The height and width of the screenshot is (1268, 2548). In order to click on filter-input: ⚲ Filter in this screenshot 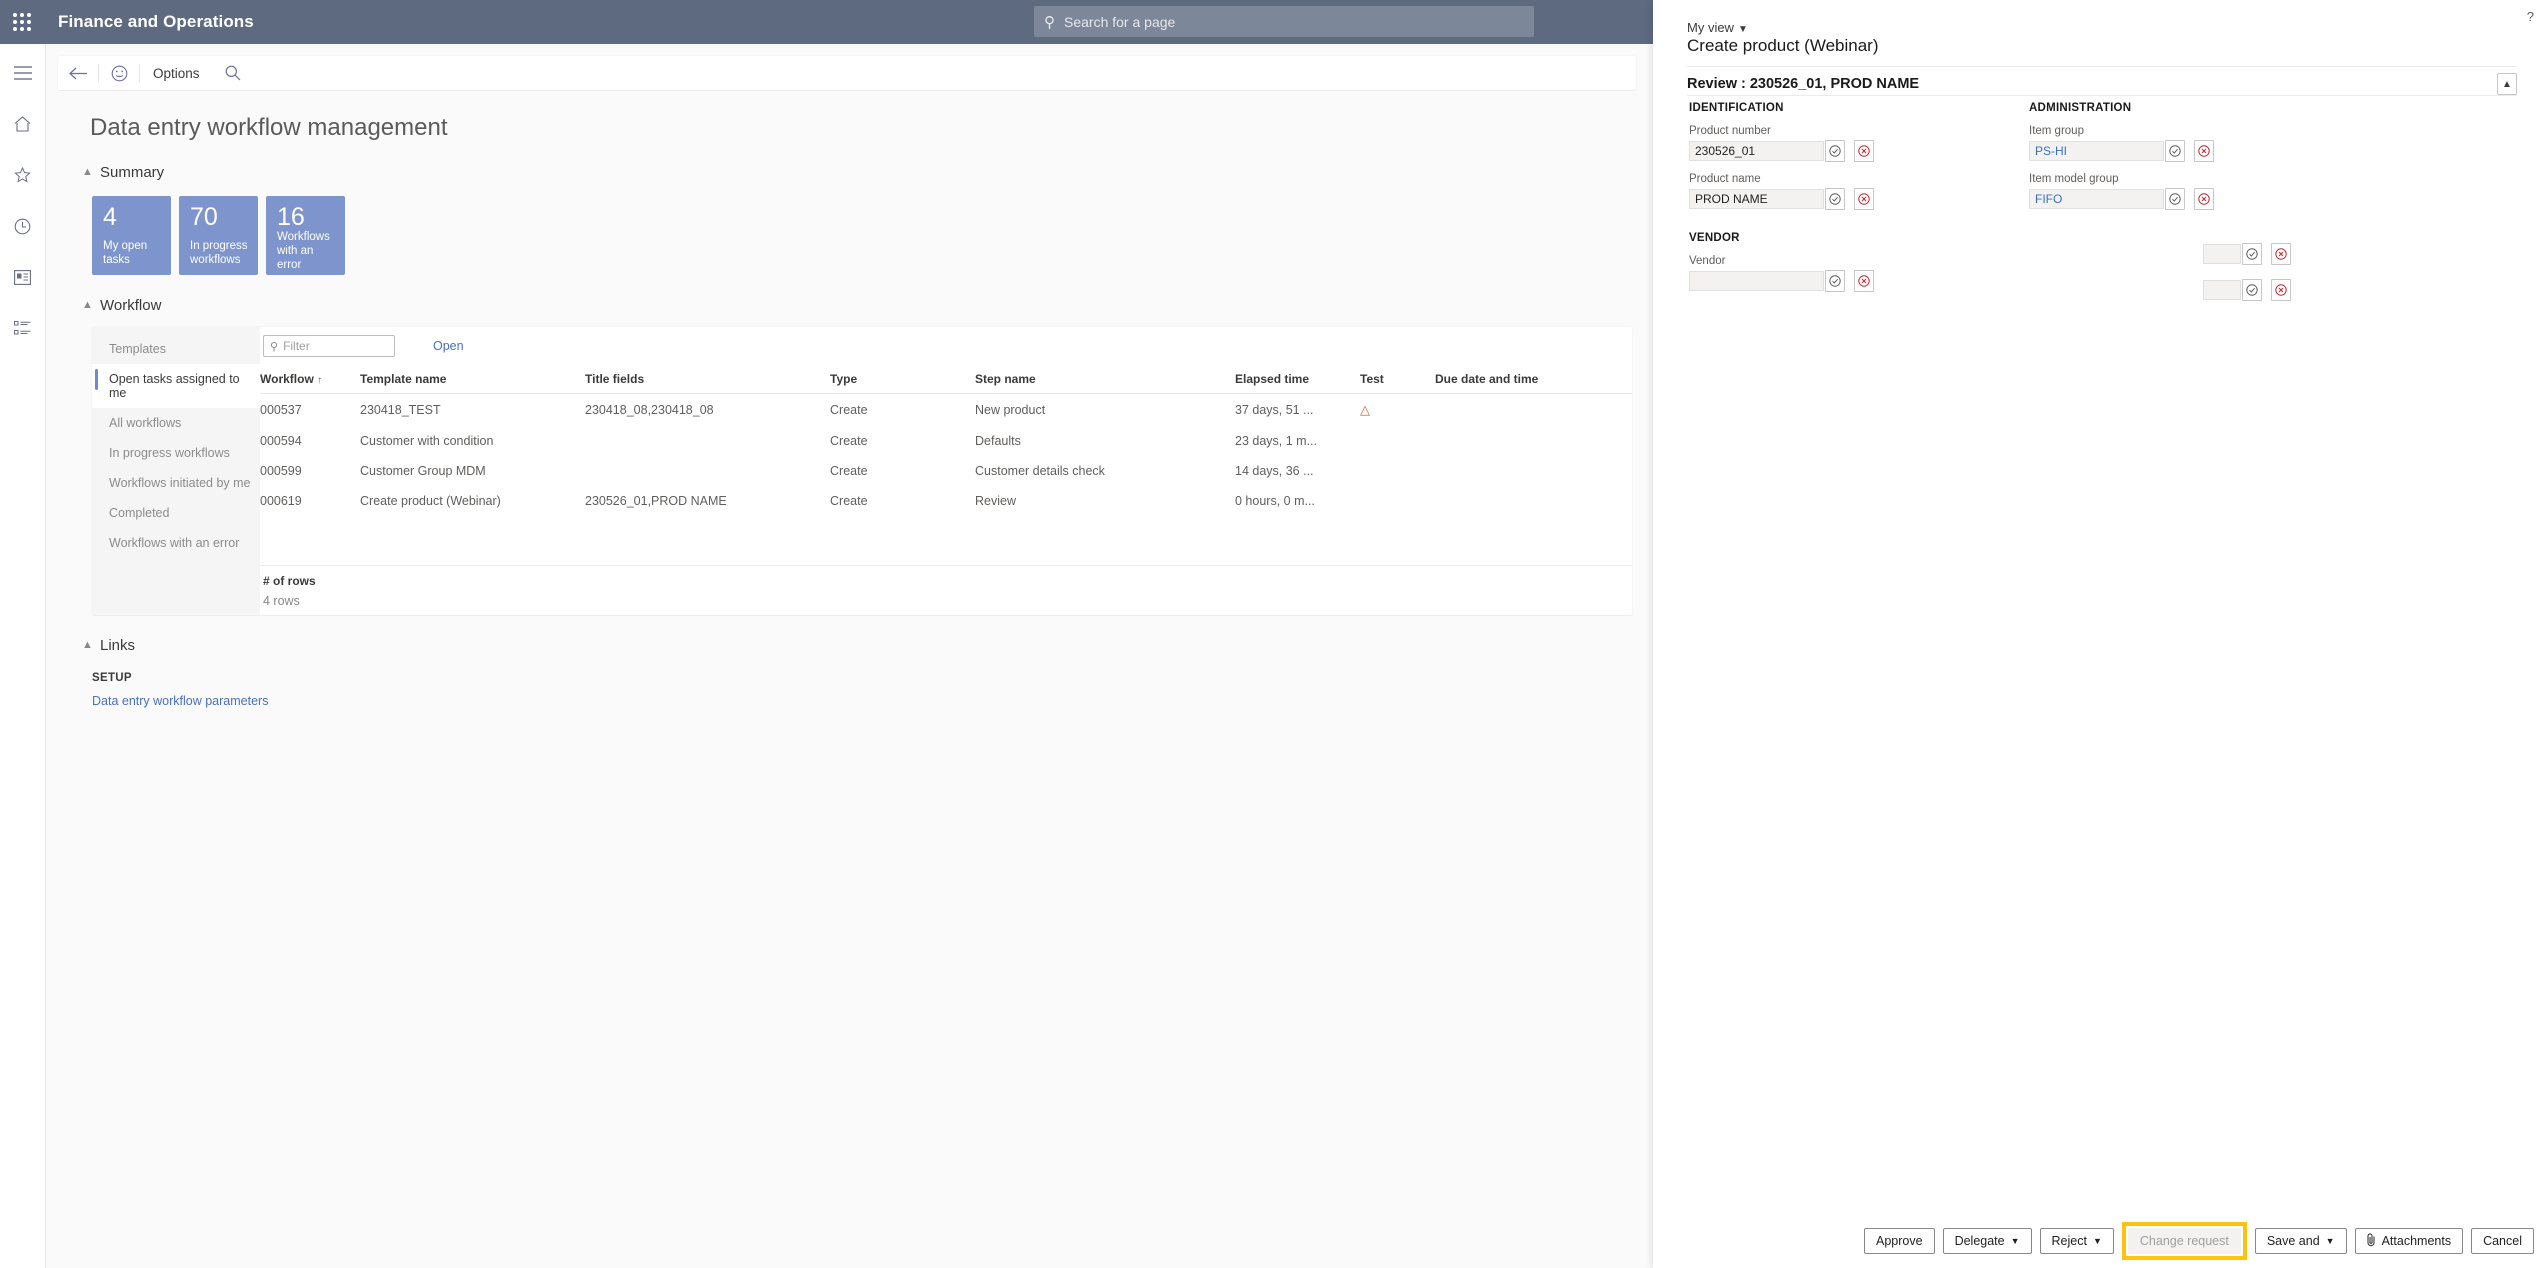, I will do `click(329, 346)`.